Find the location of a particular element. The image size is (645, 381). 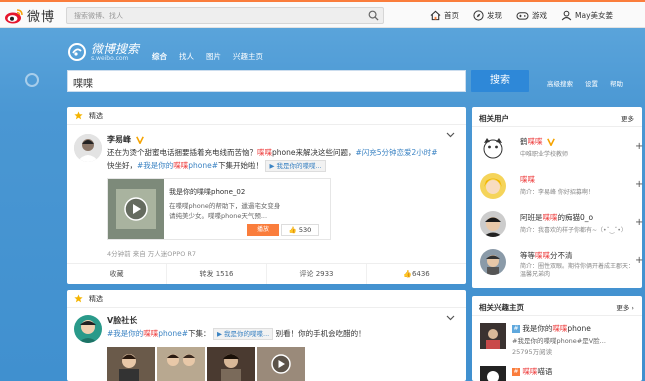

search-logo-subtitle: s.weibo.com is located at coordinates (110, 58).